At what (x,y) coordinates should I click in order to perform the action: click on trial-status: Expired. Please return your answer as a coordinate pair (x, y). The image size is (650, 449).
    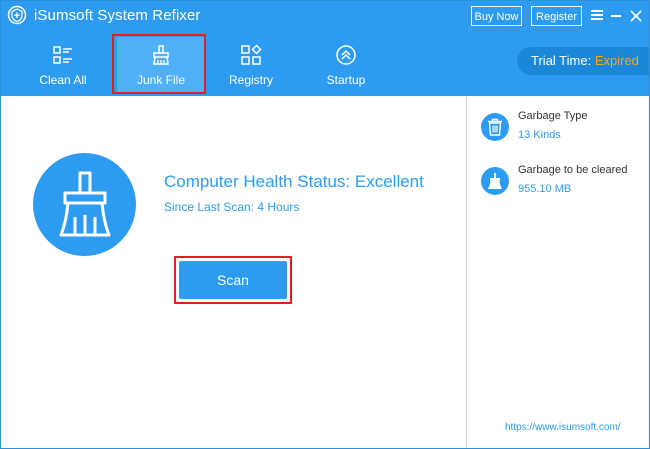
    Looking at the image, I should click on (616, 60).